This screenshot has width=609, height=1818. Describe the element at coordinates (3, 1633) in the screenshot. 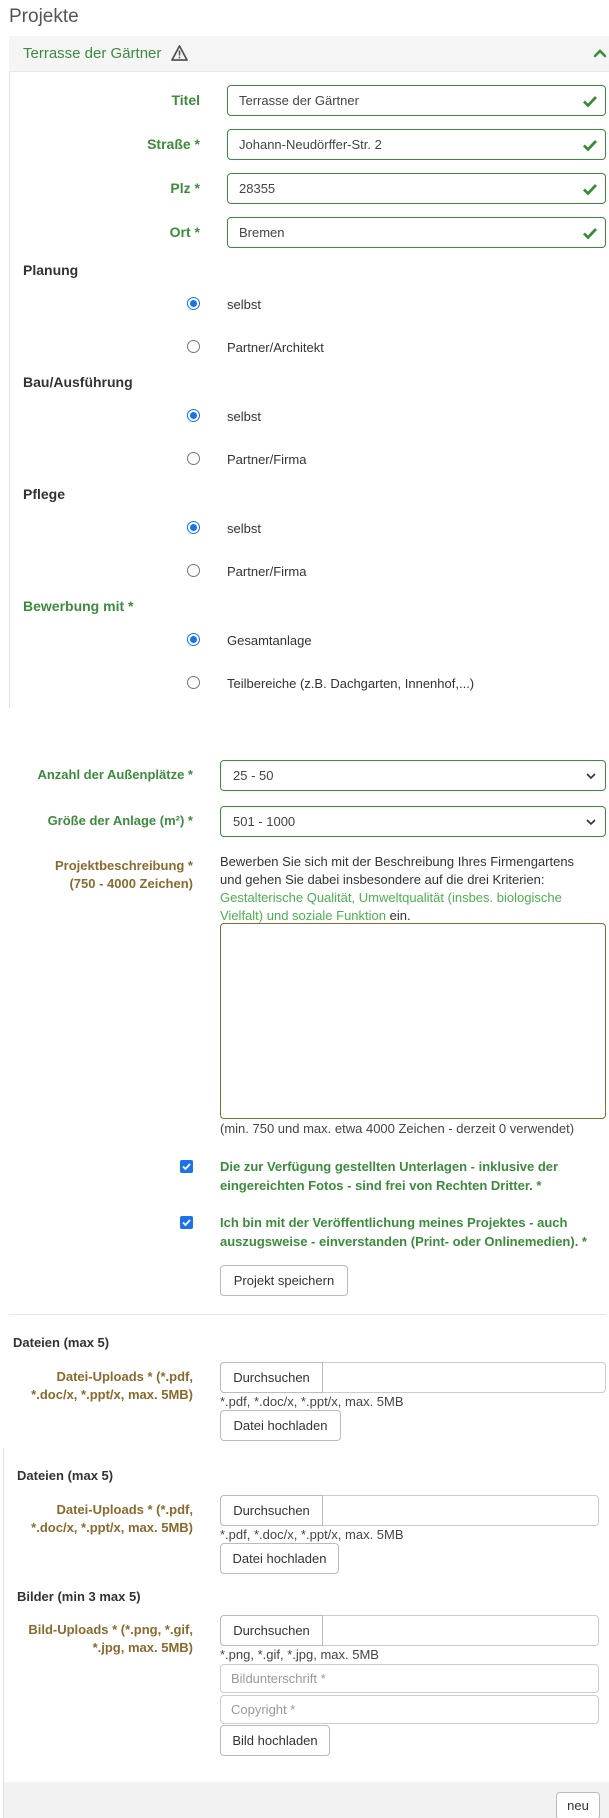

I see `lower-panel` at that location.